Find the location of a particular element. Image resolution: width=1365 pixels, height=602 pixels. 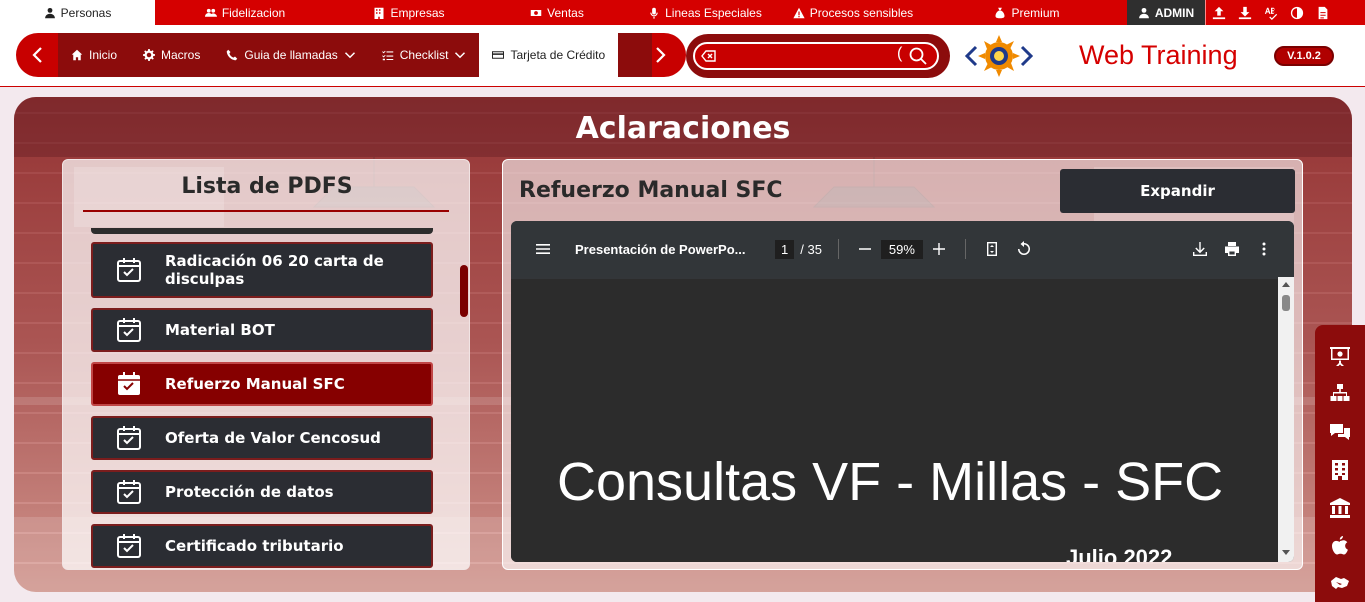

hamburger-icon is located at coordinates (543, 249).